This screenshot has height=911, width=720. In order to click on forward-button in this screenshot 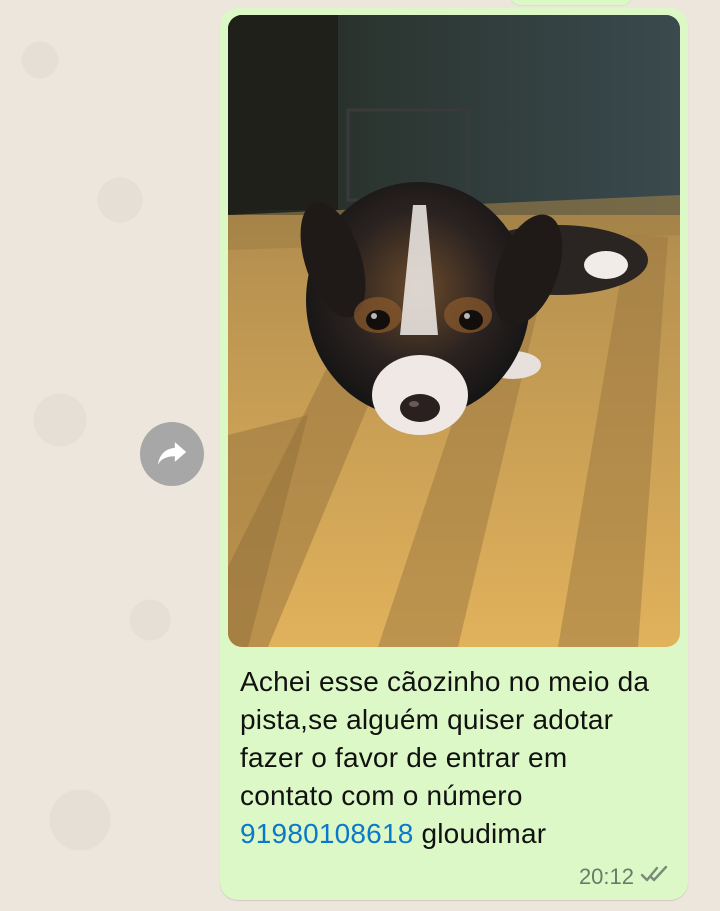, I will do `click(172, 454)`.